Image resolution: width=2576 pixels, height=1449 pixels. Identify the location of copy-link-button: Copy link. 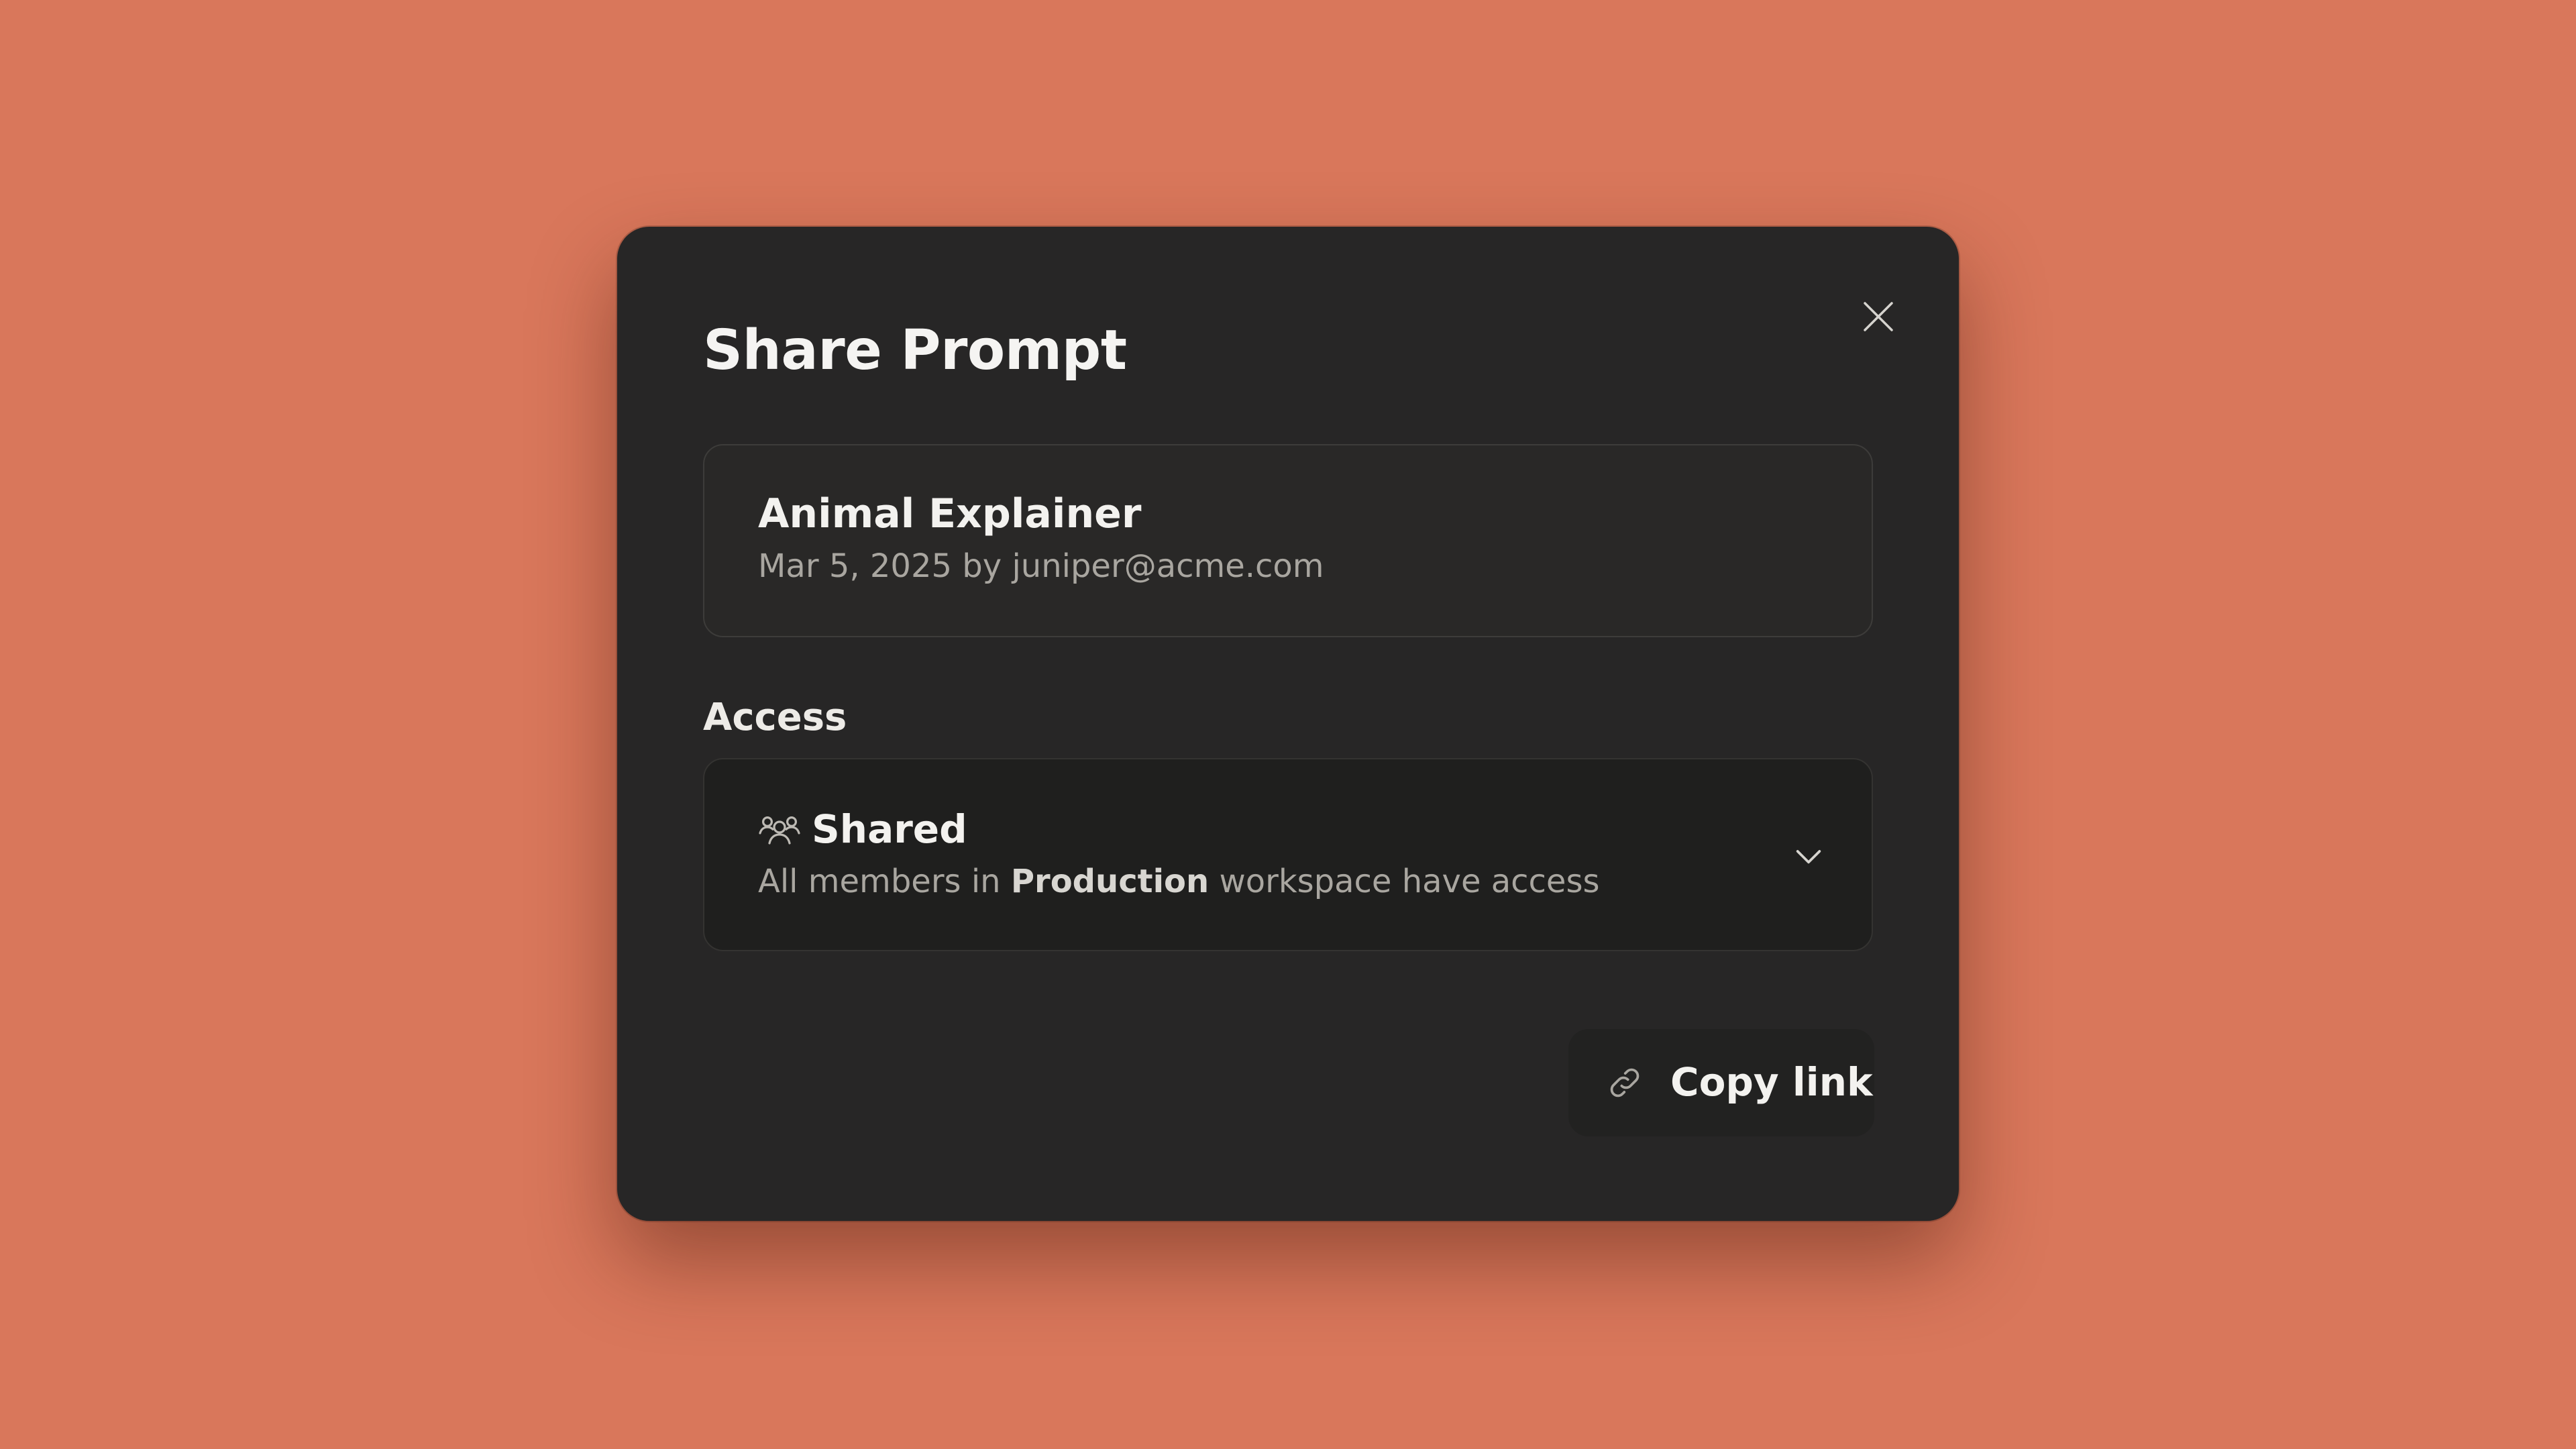
(1721, 1082).